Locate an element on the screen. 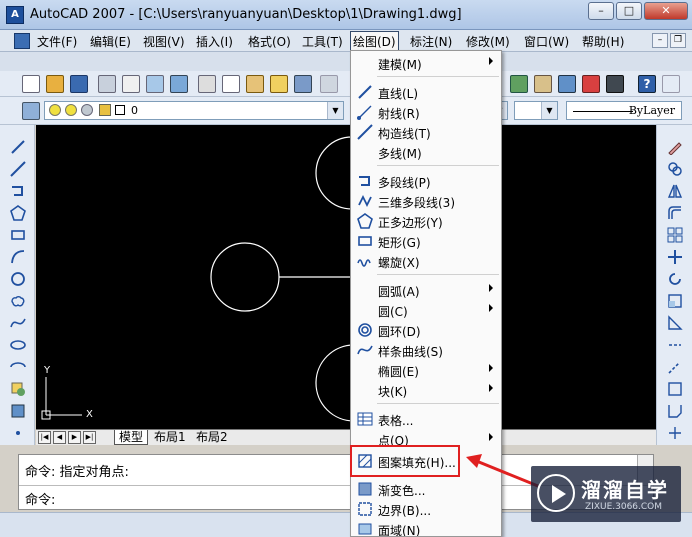 This screenshot has height=537, width=692. menu-item-3d-polyline: 三维多段线(3) is located at coordinates (426, 201).